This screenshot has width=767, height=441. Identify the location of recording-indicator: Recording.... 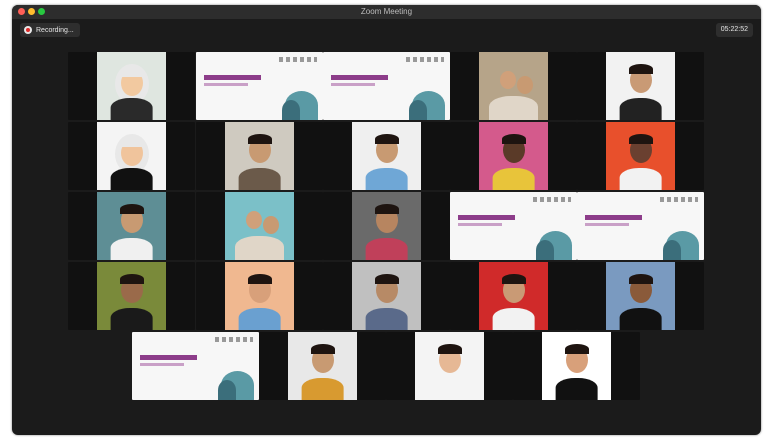
(50, 30).